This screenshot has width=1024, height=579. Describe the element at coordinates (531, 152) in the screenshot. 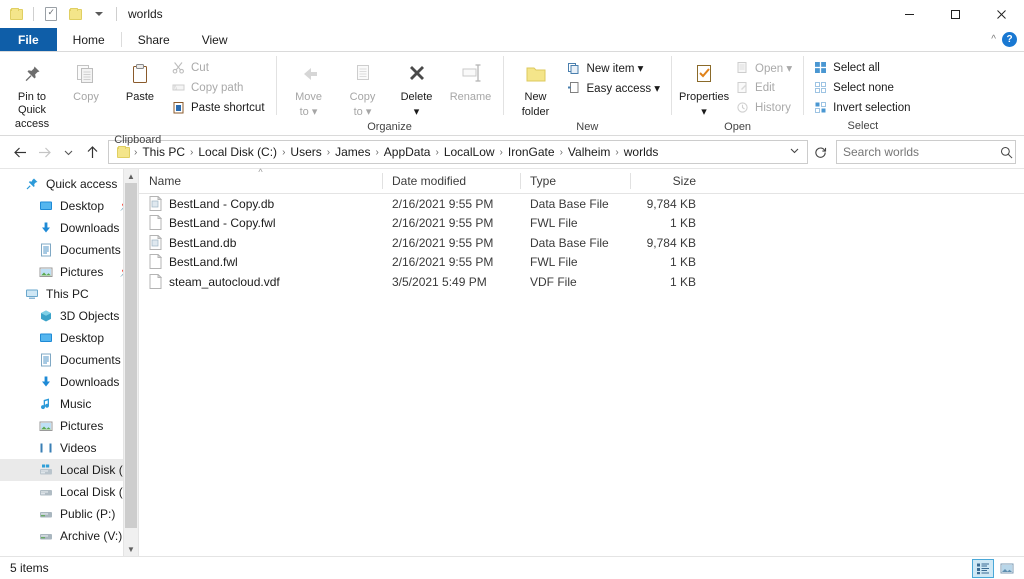

I see `breadcrumb-item-irongate: IronGate` at that location.